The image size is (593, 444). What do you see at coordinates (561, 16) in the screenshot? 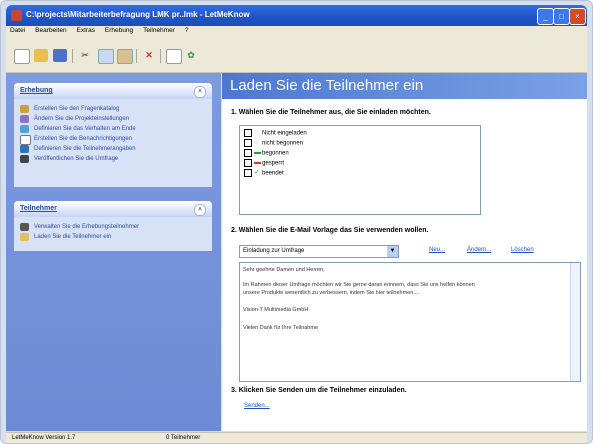
I see `maximize-button: □` at bounding box center [561, 16].